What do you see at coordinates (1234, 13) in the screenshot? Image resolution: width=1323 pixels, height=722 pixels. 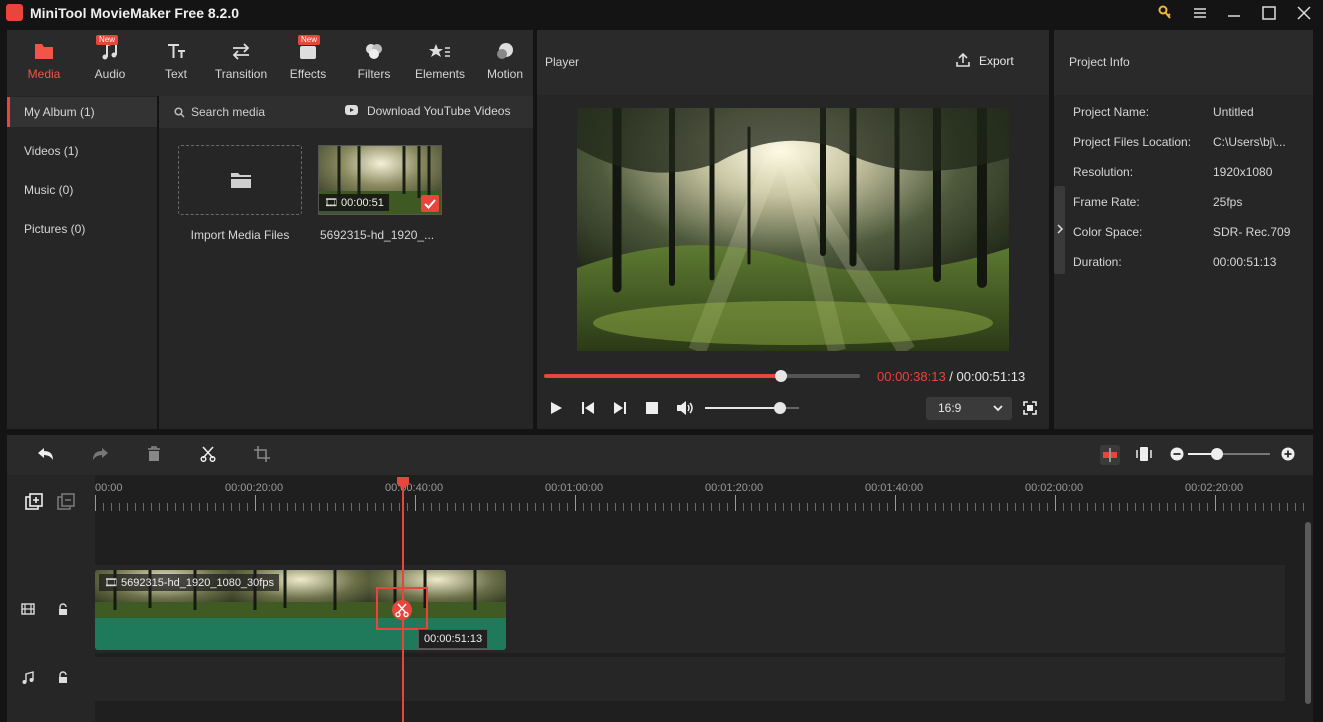 I see `minimize-icon` at bounding box center [1234, 13].